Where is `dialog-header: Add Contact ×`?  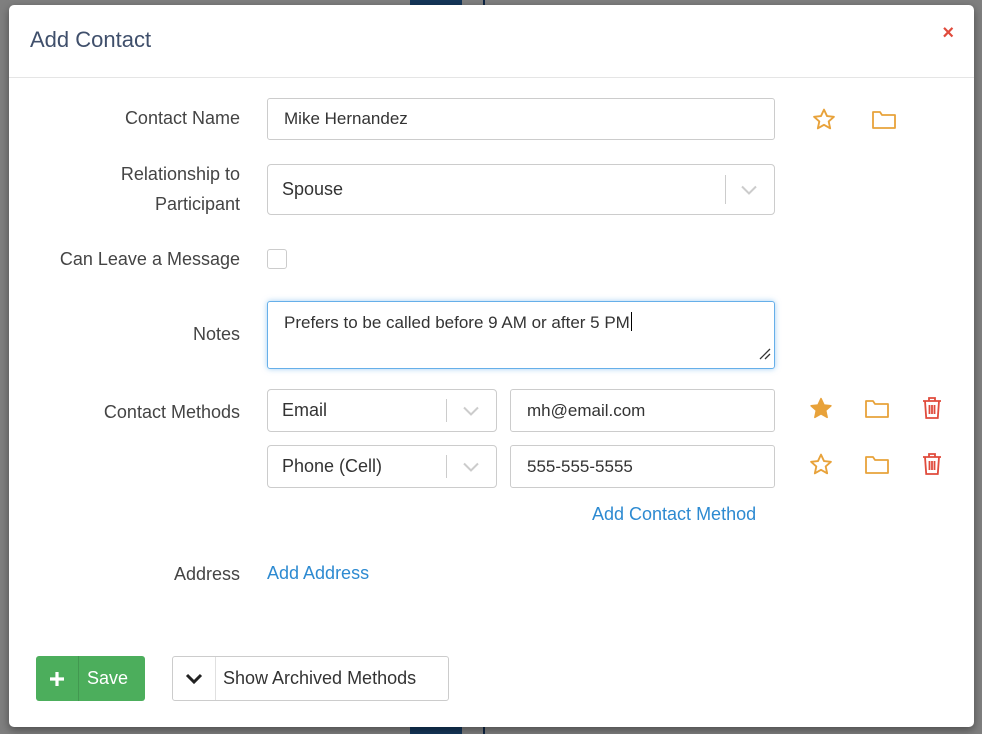
dialog-header: Add Contact × is located at coordinates (491, 41).